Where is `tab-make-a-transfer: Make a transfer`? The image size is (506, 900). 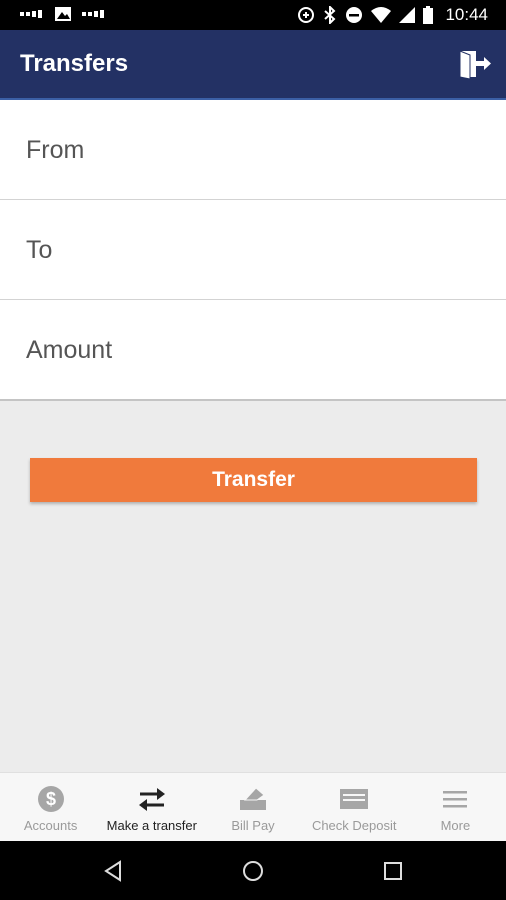 tab-make-a-transfer: Make a transfer is located at coordinates (151, 807).